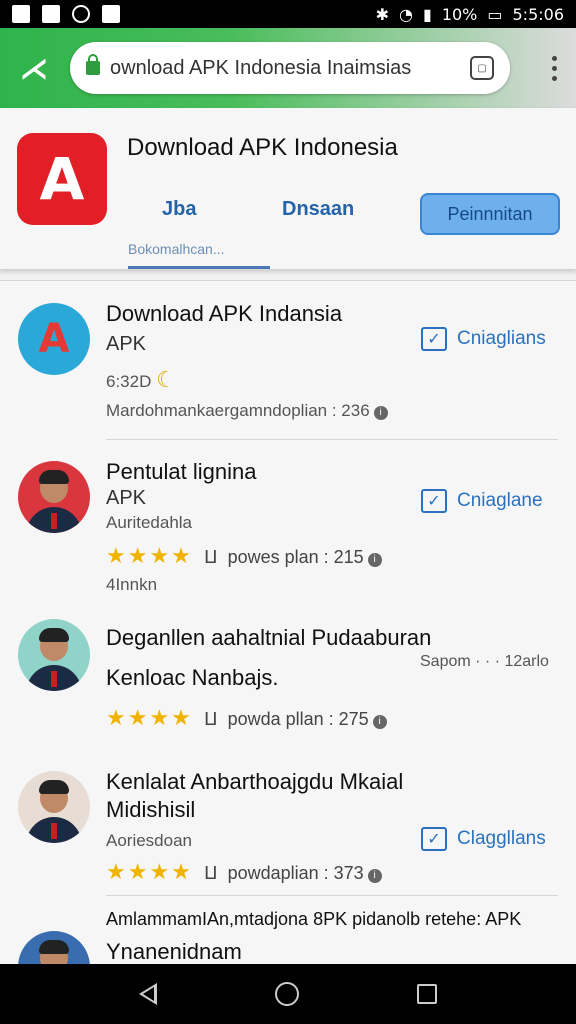  Describe the element at coordinates (192, 677) in the screenshot. I see `item-subtitle: Kenloac Nanbajs.` at that location.